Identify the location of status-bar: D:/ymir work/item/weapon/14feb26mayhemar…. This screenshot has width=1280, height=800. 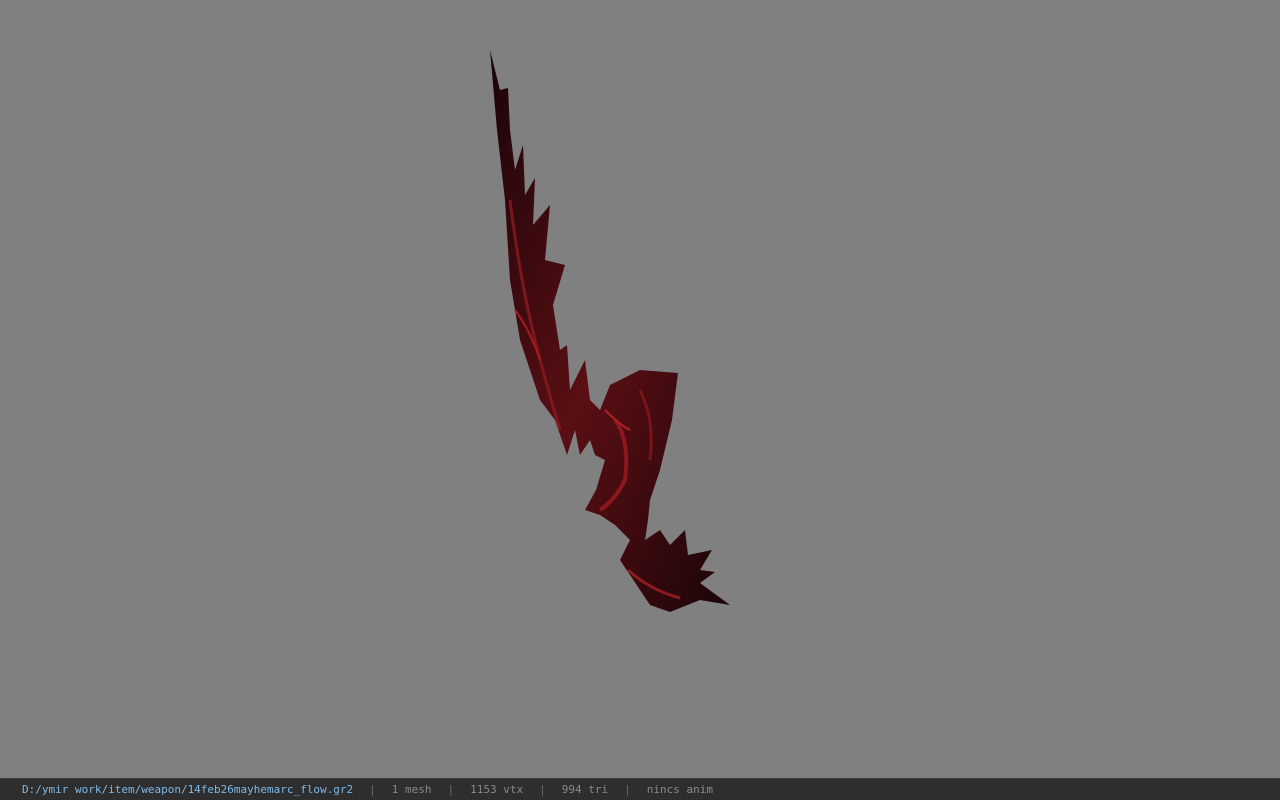
(640, 789).